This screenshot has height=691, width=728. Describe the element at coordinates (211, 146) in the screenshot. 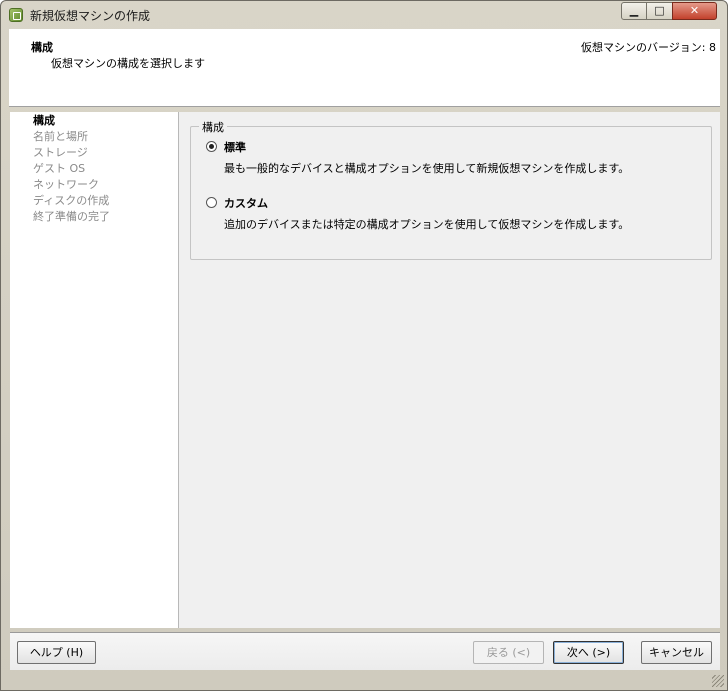

I see `typical-radio` at that location.